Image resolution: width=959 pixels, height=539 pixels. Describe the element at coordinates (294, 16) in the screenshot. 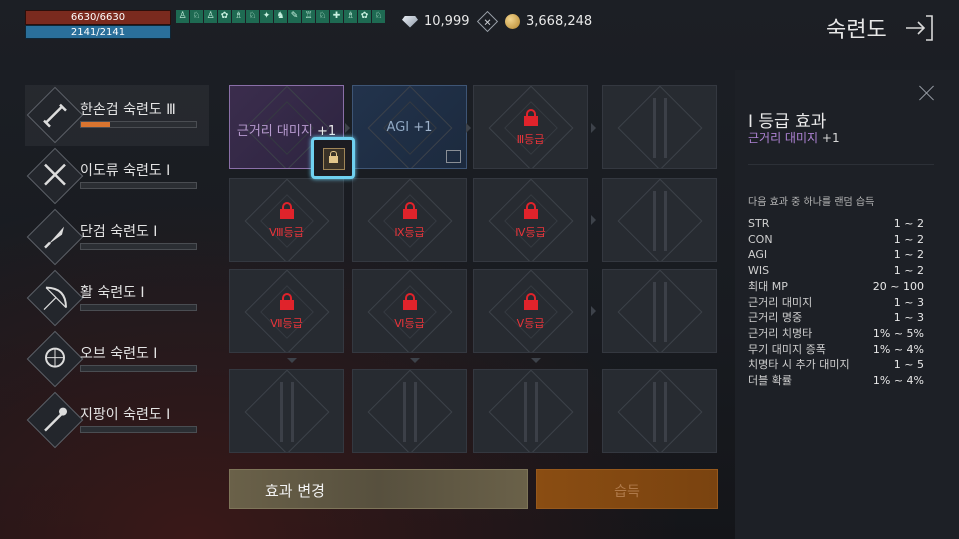

I see `buff-icon: ✎` at that location.